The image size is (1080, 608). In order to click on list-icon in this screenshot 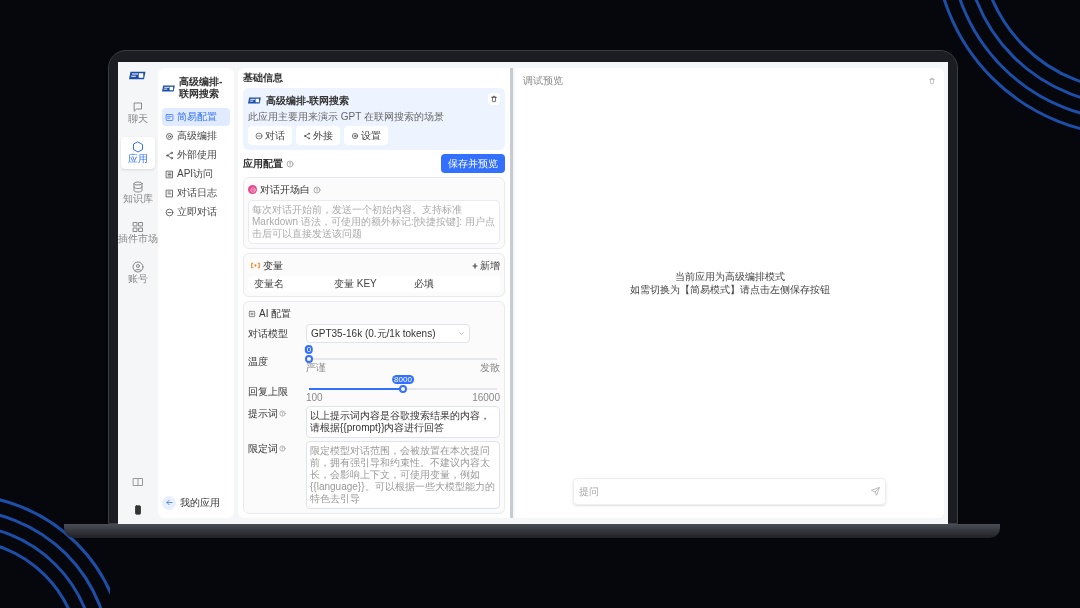, I will do `click(169, 174)`.